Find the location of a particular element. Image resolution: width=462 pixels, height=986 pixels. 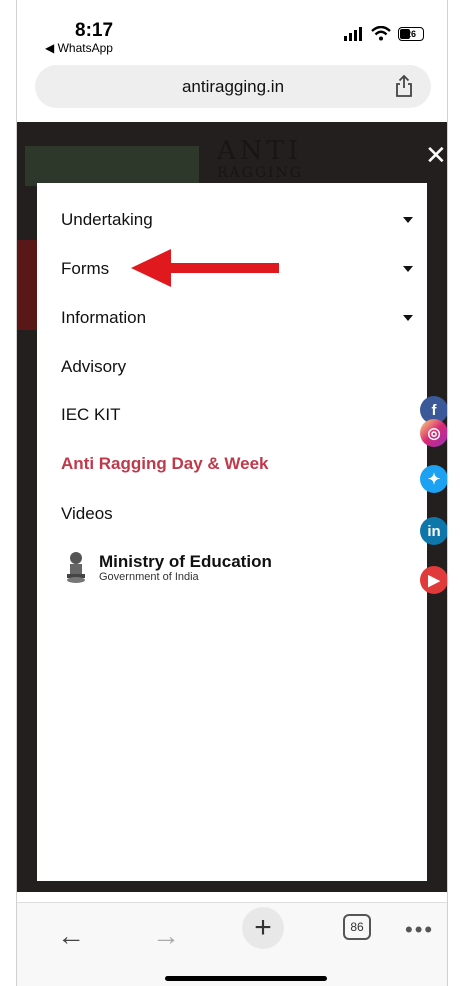

instagram-icon: ◎ is located at coordinates (433, 433).